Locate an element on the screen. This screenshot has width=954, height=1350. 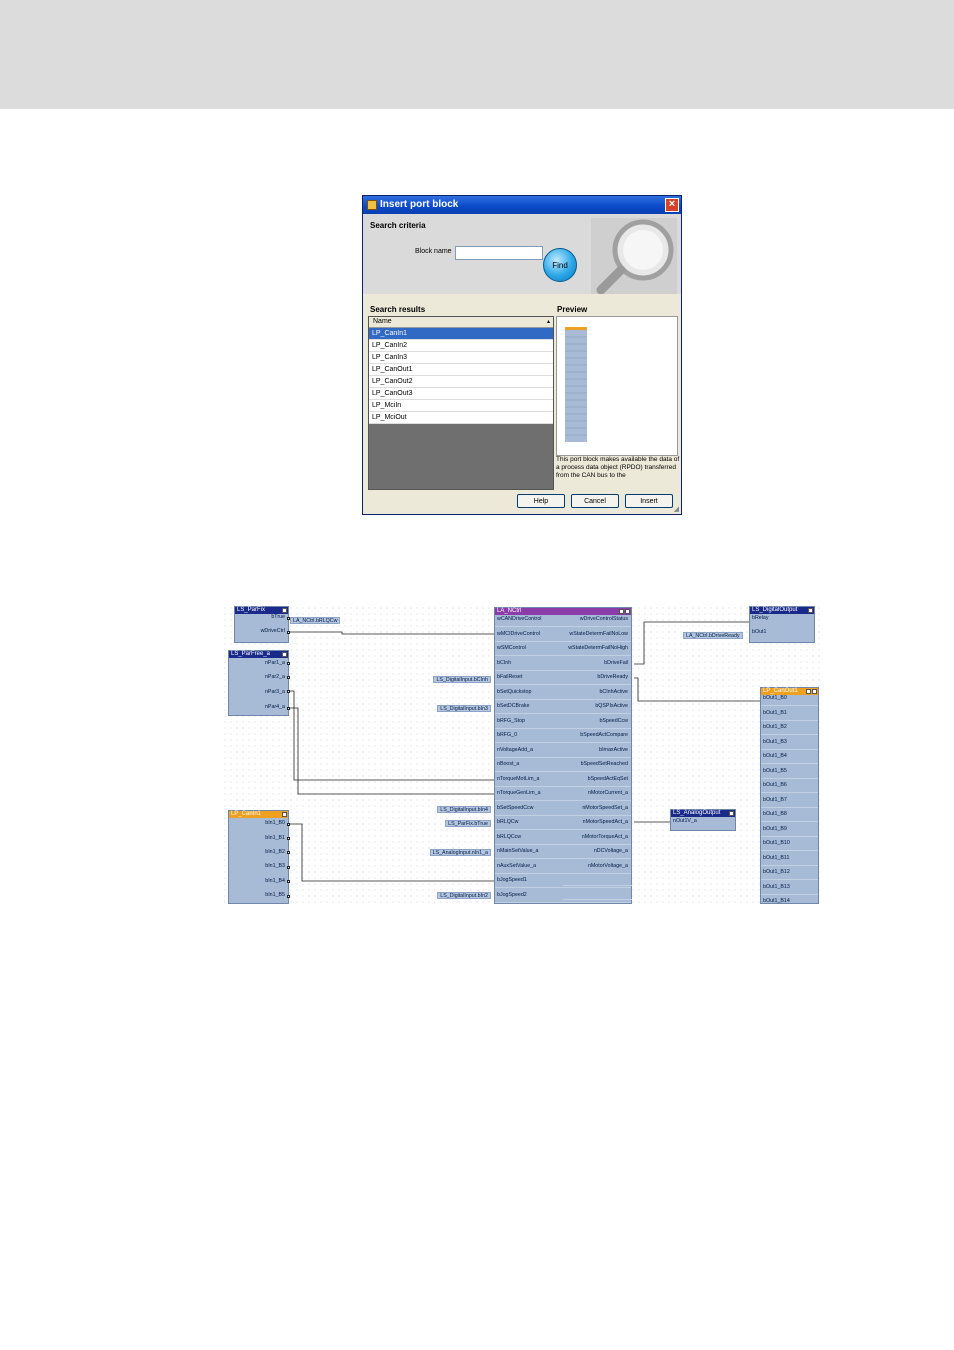
pin-wdrivectrl: wDriveCtrl is located at coordinates (273, 631).